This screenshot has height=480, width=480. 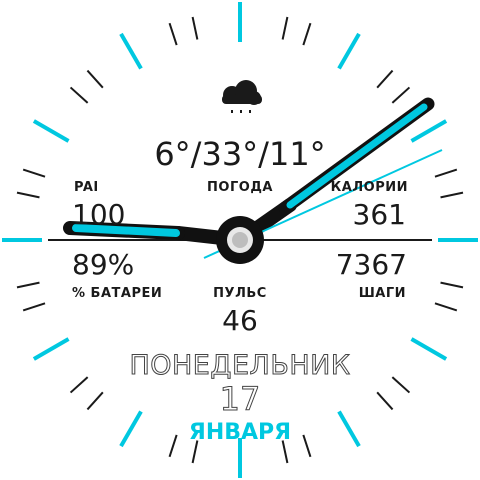 I want to click on day-of-month: 17, so click(x=240, y=399).